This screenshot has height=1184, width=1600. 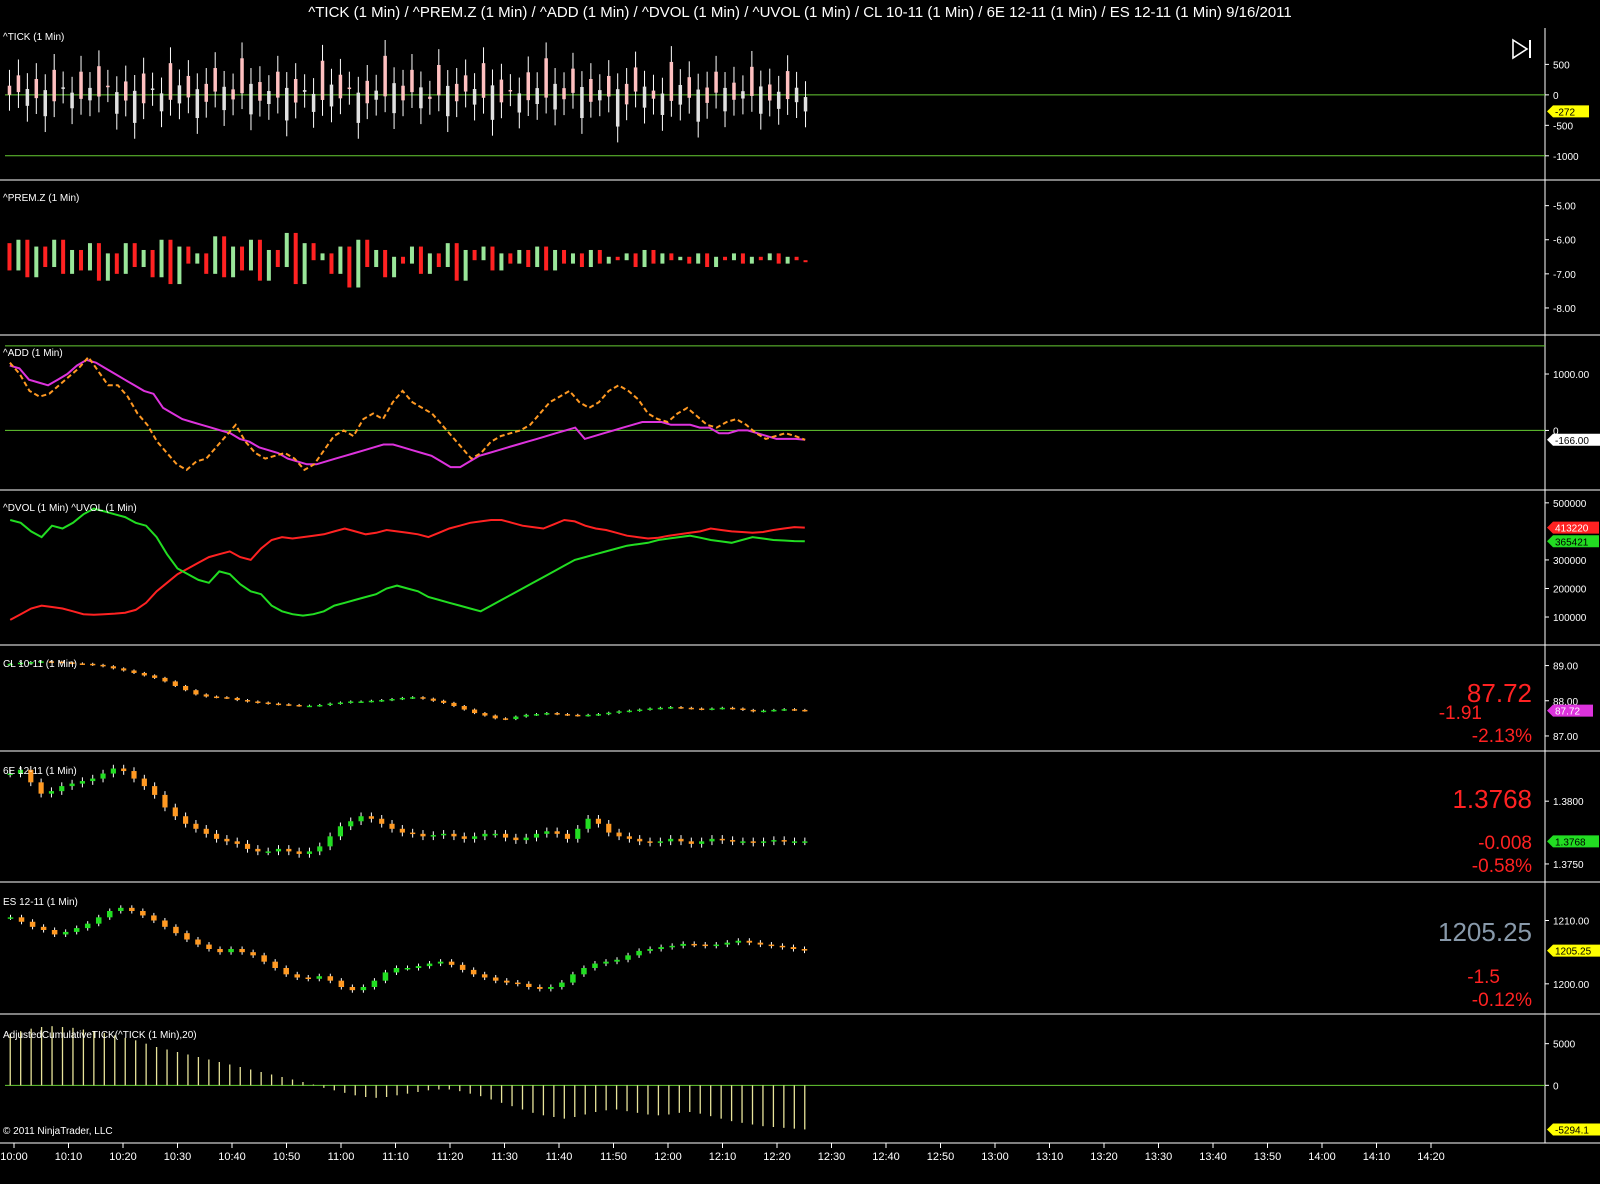 What do you see at coordinates (723, 1157) in the screenshot?
I see `time-axis-label: 12:10` at bounding box center [723, 1157].